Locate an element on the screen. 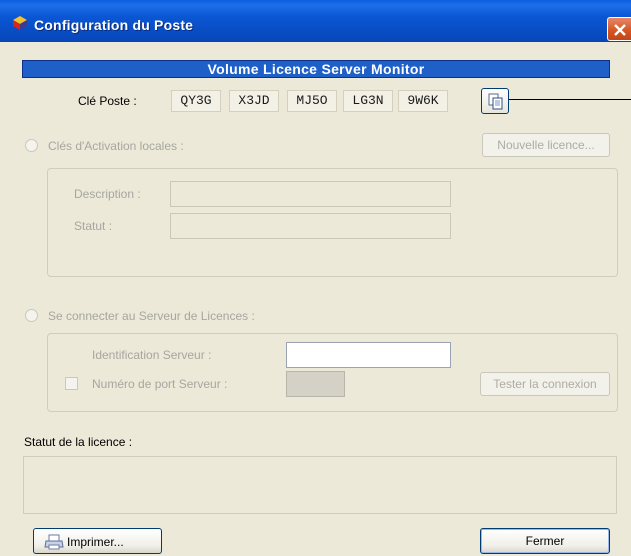 This screenshot has width=631, height=556. copy-key-button is located at coordinates (495, 101).